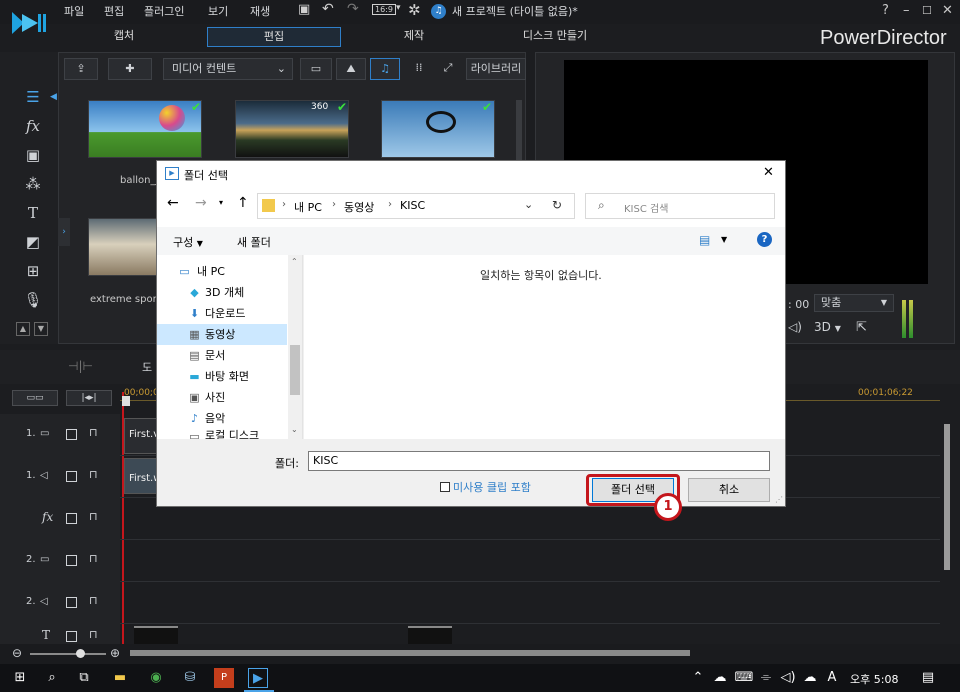 This screenshot has width=960, height=692. Describe the element at coordinates (81, 69) in the screenshot. I see `import-icon: ⇪` at that location.